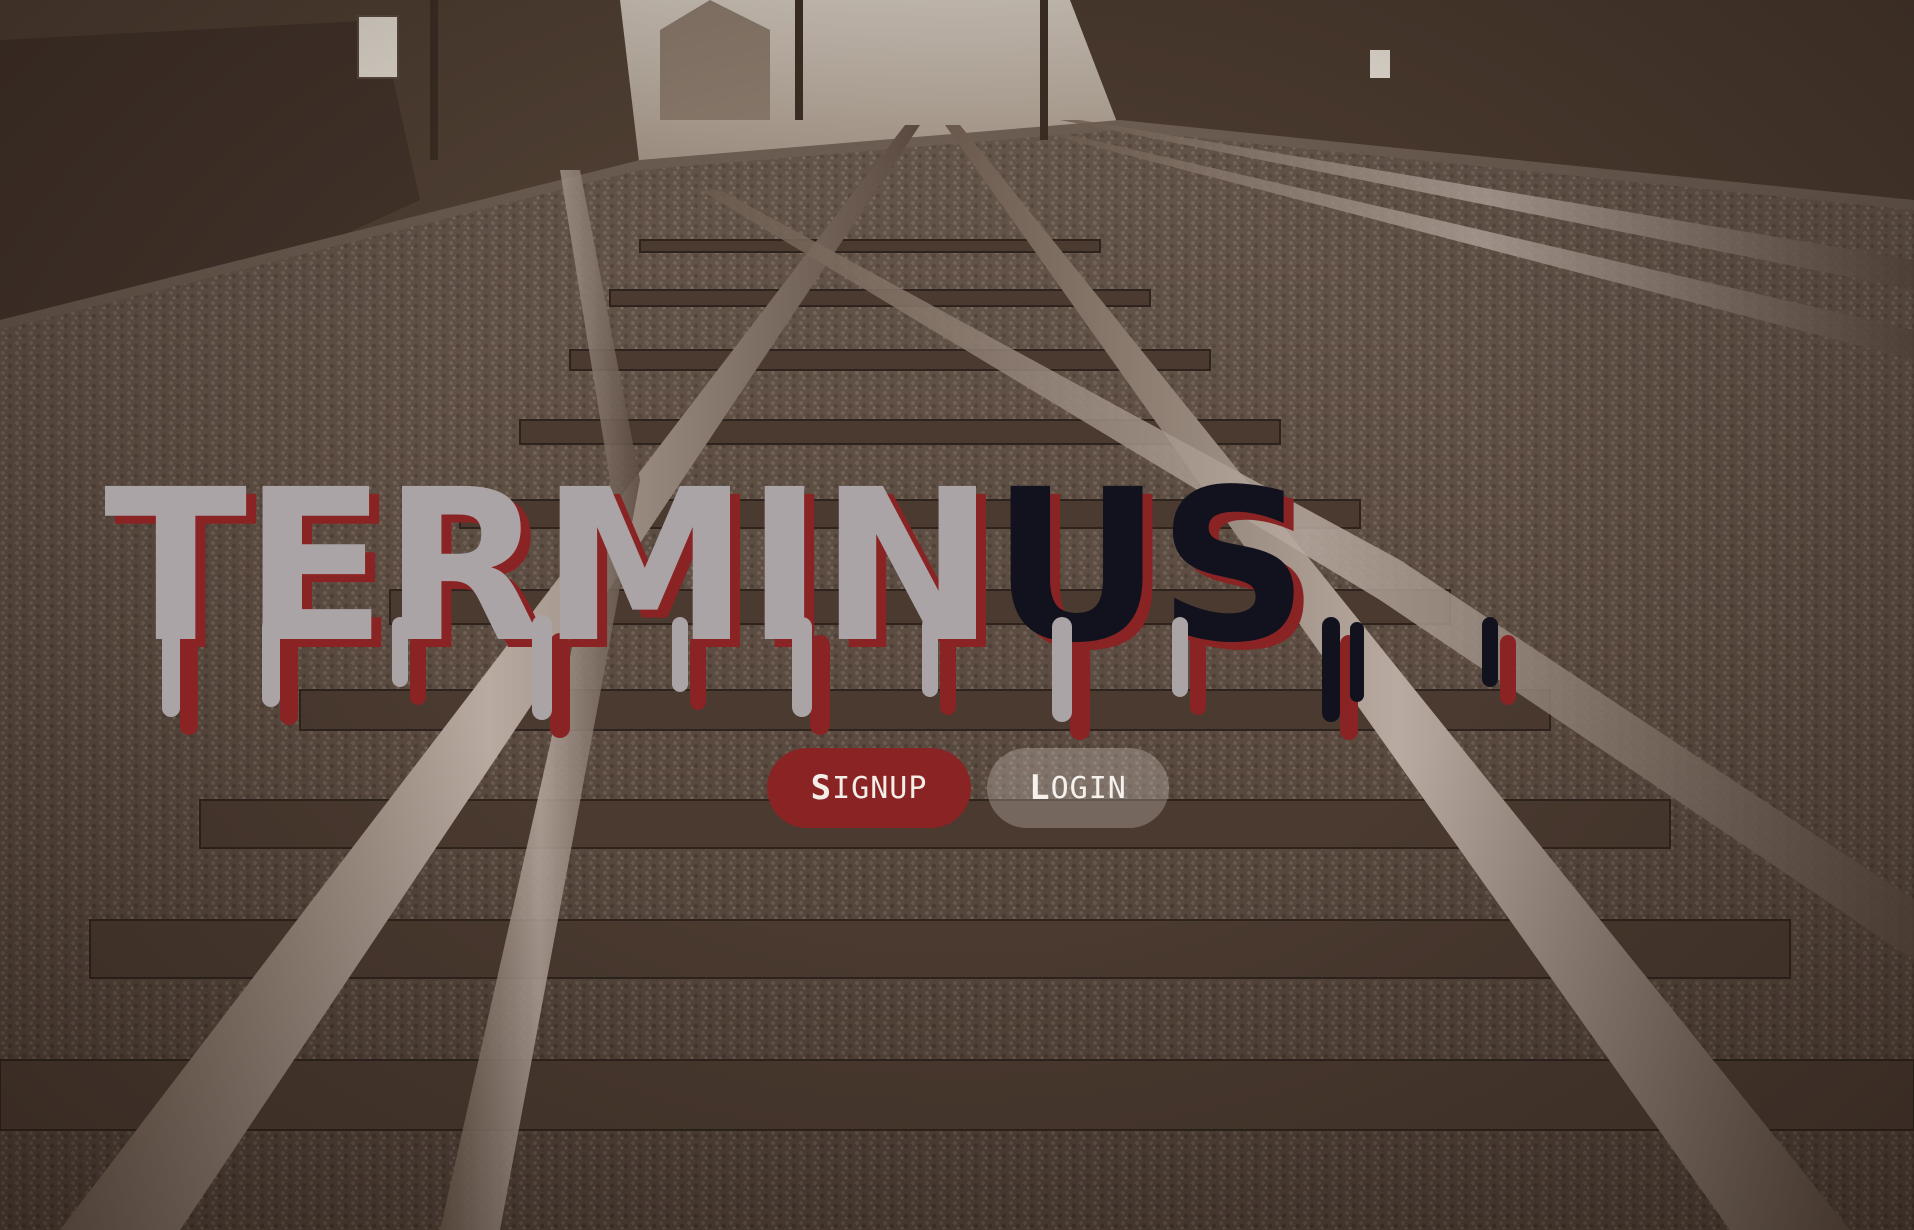  I want to click on svg-text: TERMINUS, so click(704, 568).